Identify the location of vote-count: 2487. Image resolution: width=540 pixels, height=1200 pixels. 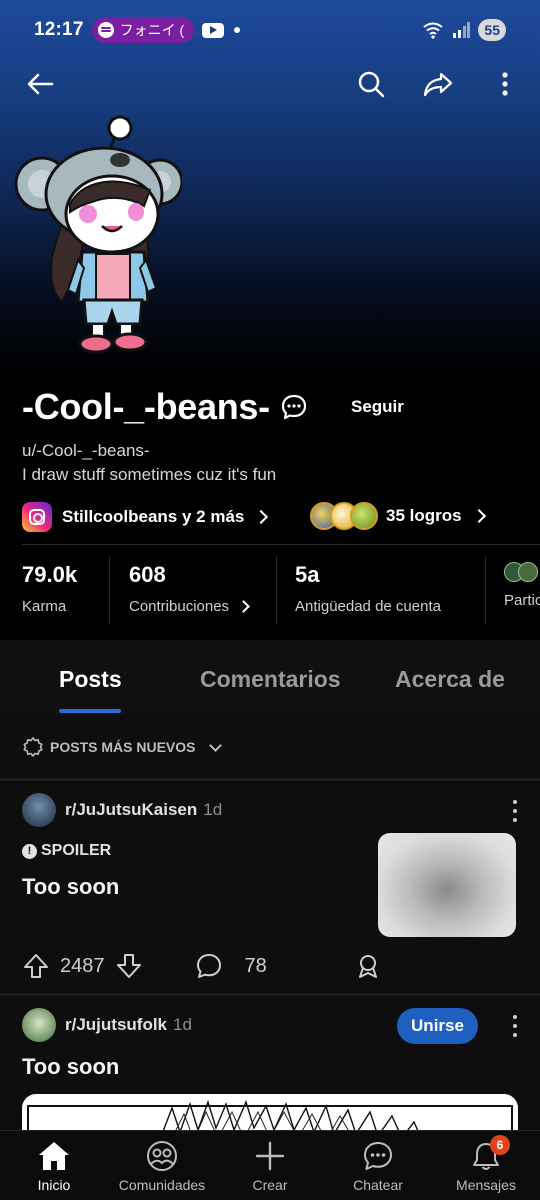
(82, 965).